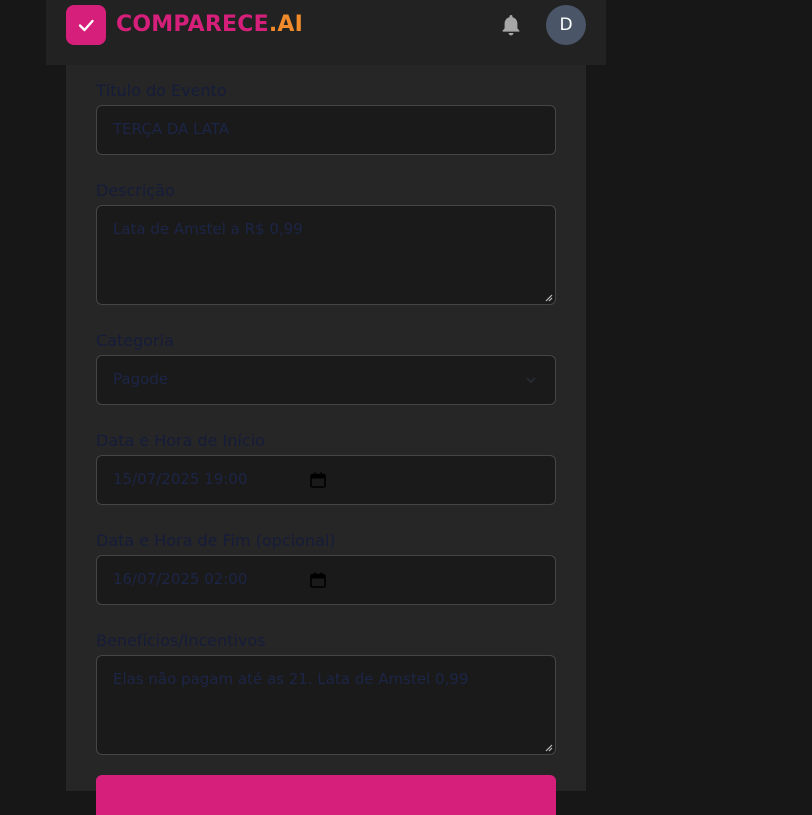 This screenshot has height=815, width=812. Describe the element at coordinates (326, 380) in the screenshot. I see `category-select: Pagode` at that location.